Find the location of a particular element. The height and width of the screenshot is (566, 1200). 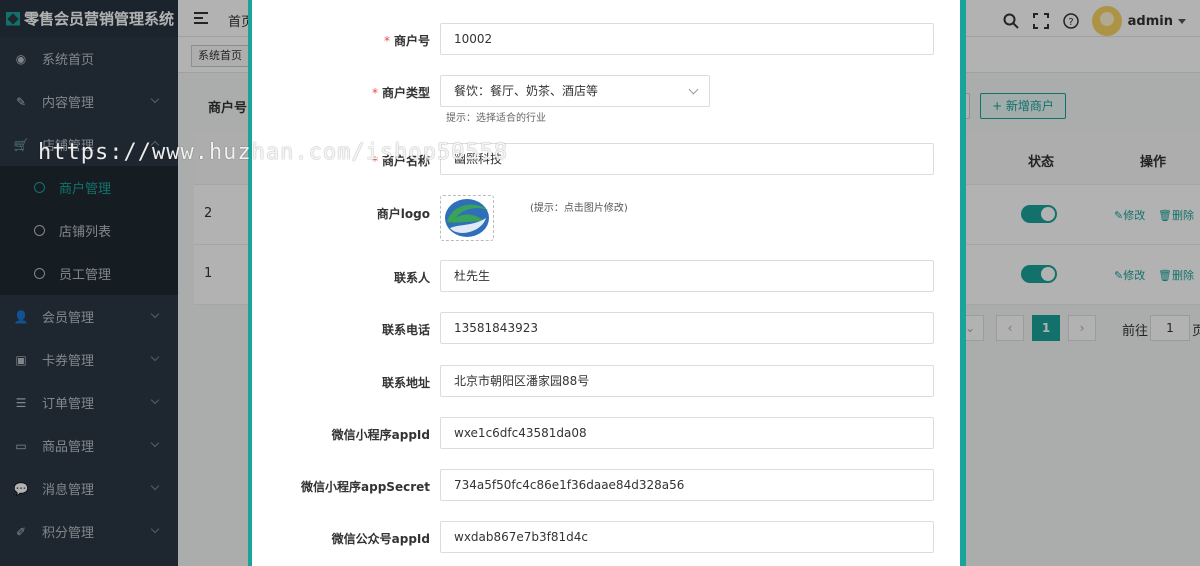

contact-label: 联系人 is located at coordinates (411, 278).